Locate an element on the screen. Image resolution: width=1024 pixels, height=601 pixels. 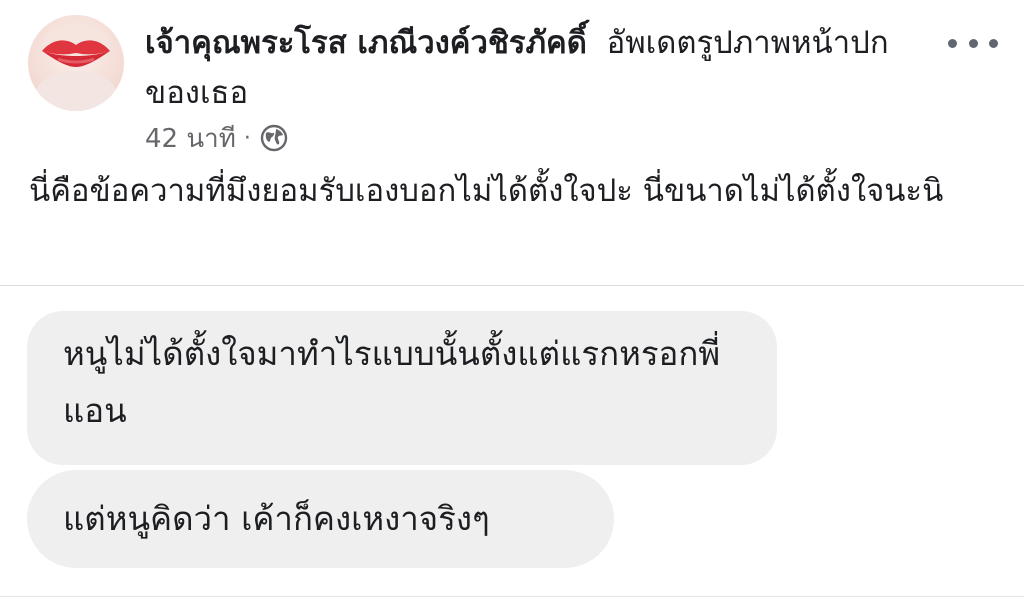
profile-photo-lips-icon is located at coordinates (76, 68).